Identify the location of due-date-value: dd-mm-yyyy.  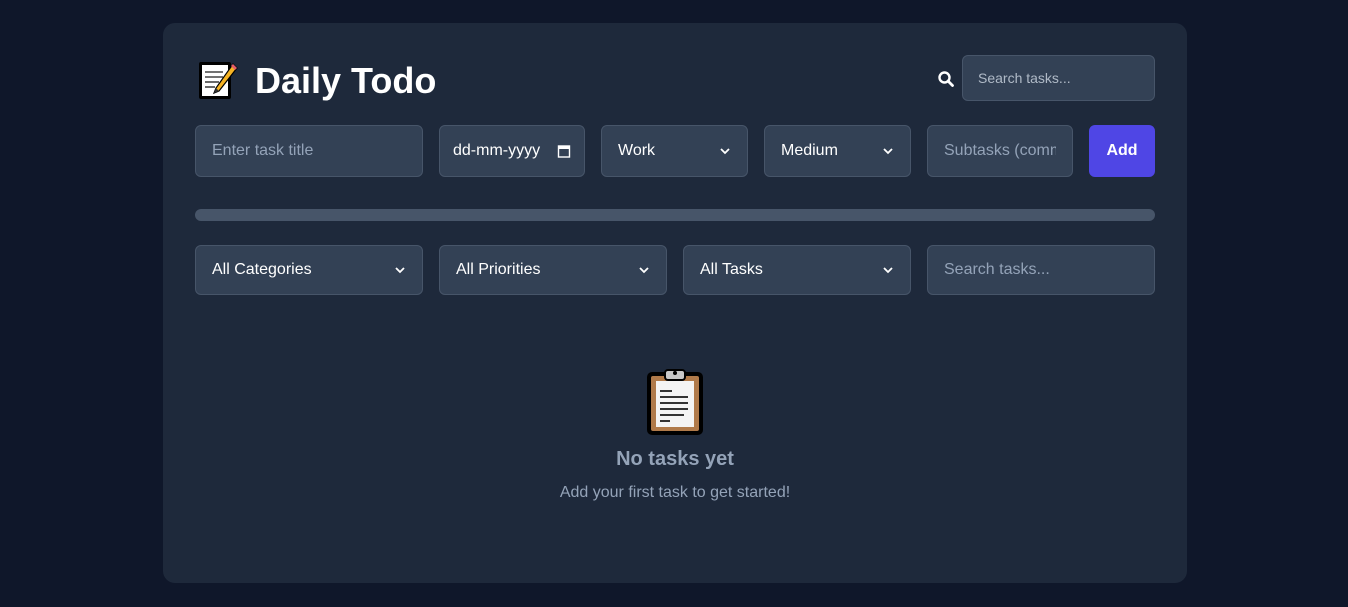
(497, 150).